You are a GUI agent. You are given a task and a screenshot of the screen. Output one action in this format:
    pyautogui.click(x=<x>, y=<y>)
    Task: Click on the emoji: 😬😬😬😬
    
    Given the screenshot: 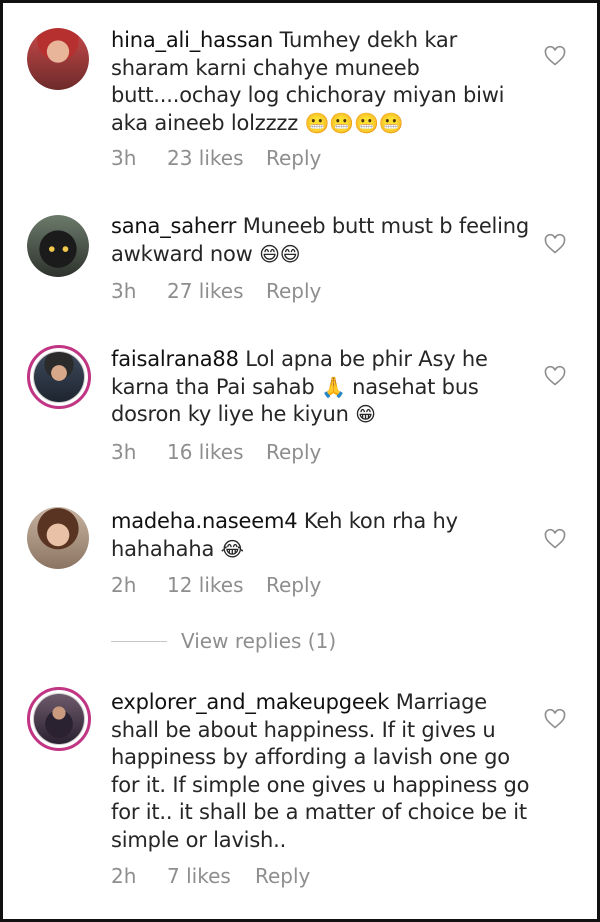 What is the action you would take?
    pyautogui.click(x=354, y=122)
    